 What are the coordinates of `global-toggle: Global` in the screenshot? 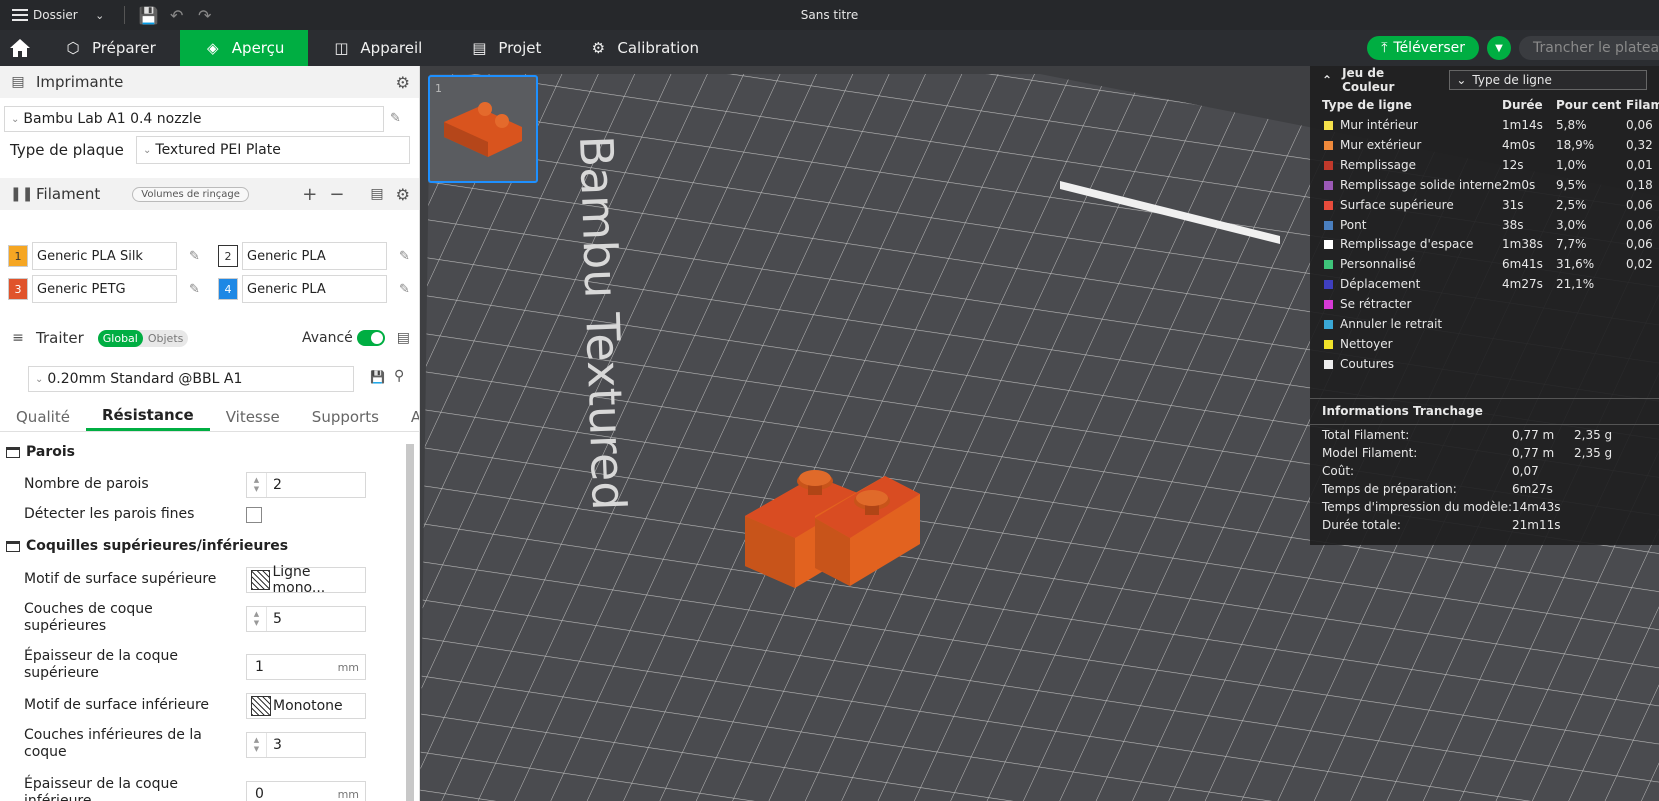 It's located at (120, 338).